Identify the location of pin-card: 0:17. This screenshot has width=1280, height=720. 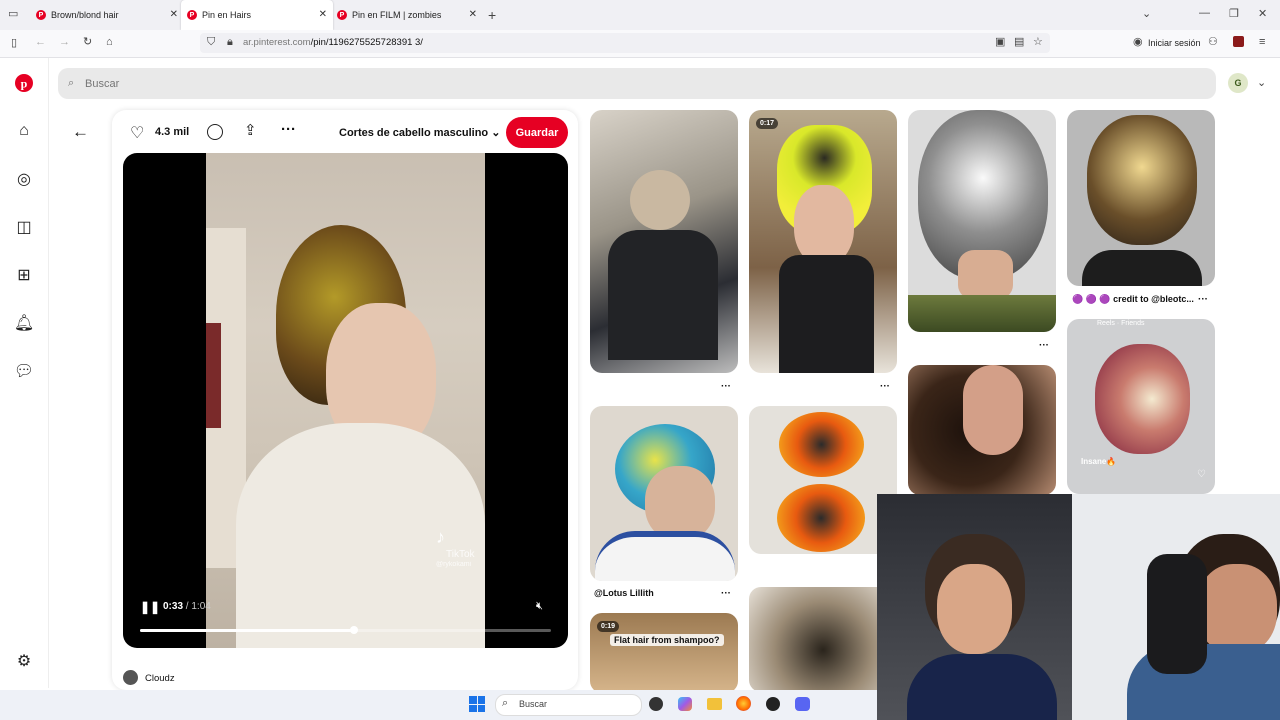
(823, 241).